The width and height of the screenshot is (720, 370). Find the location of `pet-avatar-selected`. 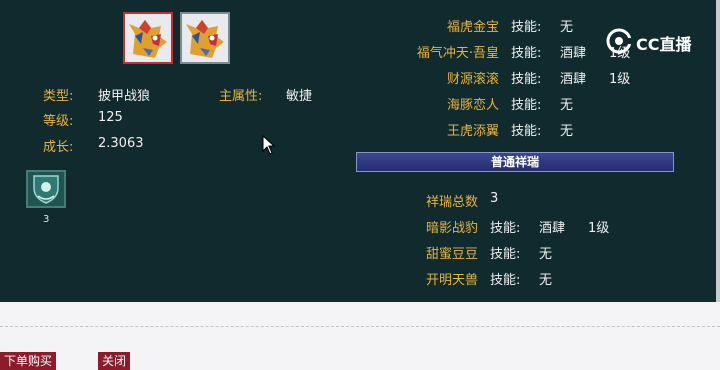

pet-avatar-selected is located at coordinates (148, 38).